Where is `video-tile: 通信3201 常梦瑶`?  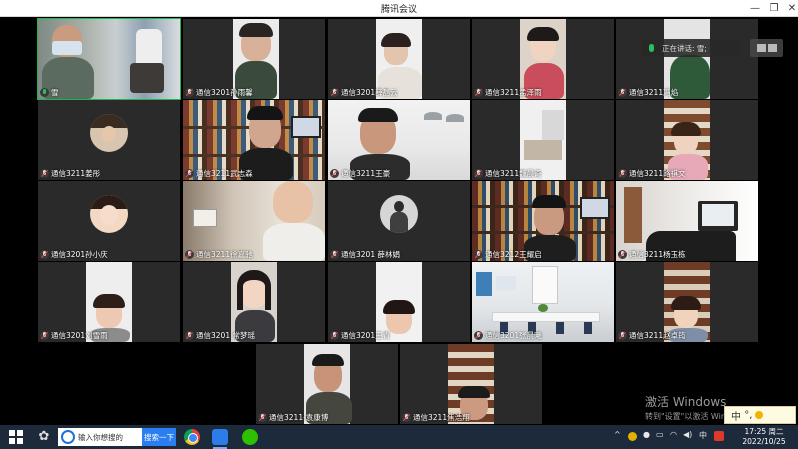
video-tile: 通信3201 常梦瑶 is located at coordinates (254, 302).